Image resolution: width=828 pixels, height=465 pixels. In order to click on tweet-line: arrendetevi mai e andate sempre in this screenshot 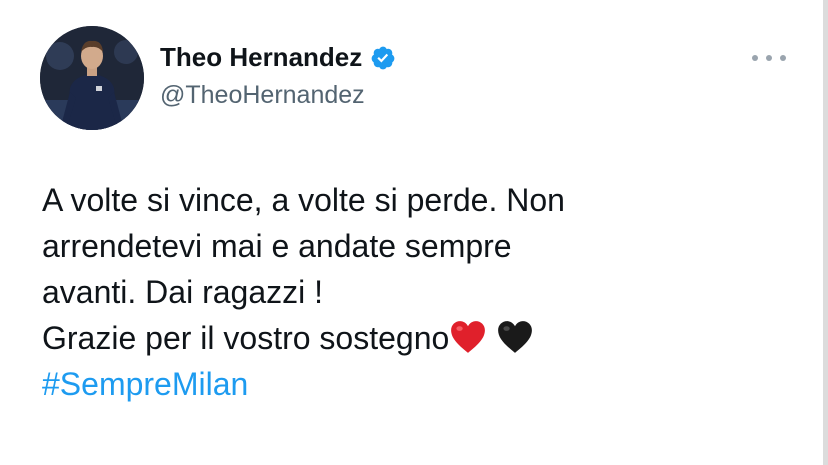, I will do `click(277, 246)`.